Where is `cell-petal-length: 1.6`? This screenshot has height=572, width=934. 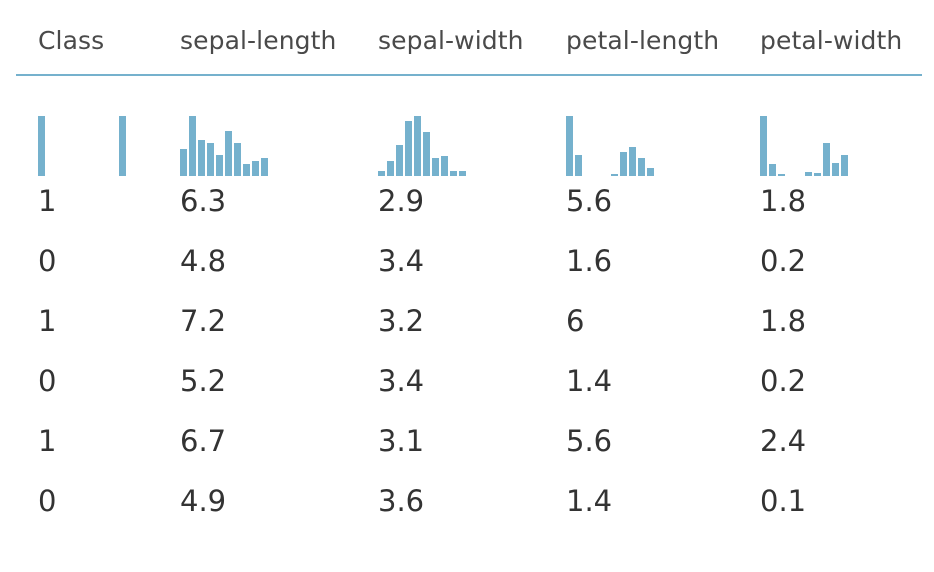 cell-petal-length: 1.6 is located at coordinates (589, 261).